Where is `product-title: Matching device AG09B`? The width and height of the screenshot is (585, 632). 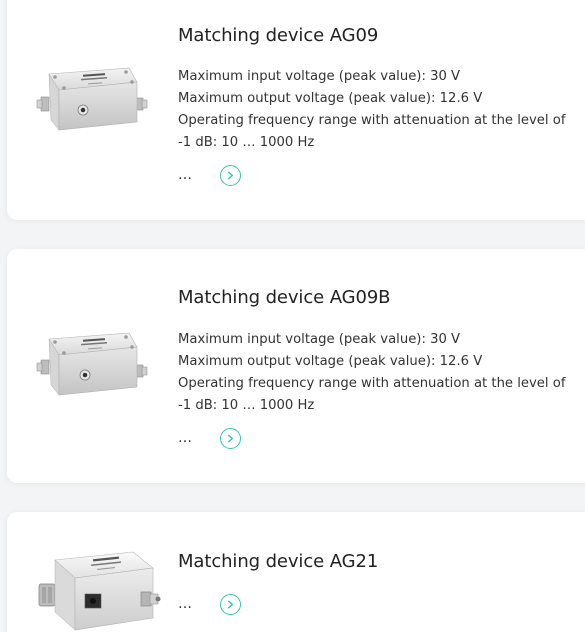 product-title: Matching device AG09B is located at coordinates (284, 297).